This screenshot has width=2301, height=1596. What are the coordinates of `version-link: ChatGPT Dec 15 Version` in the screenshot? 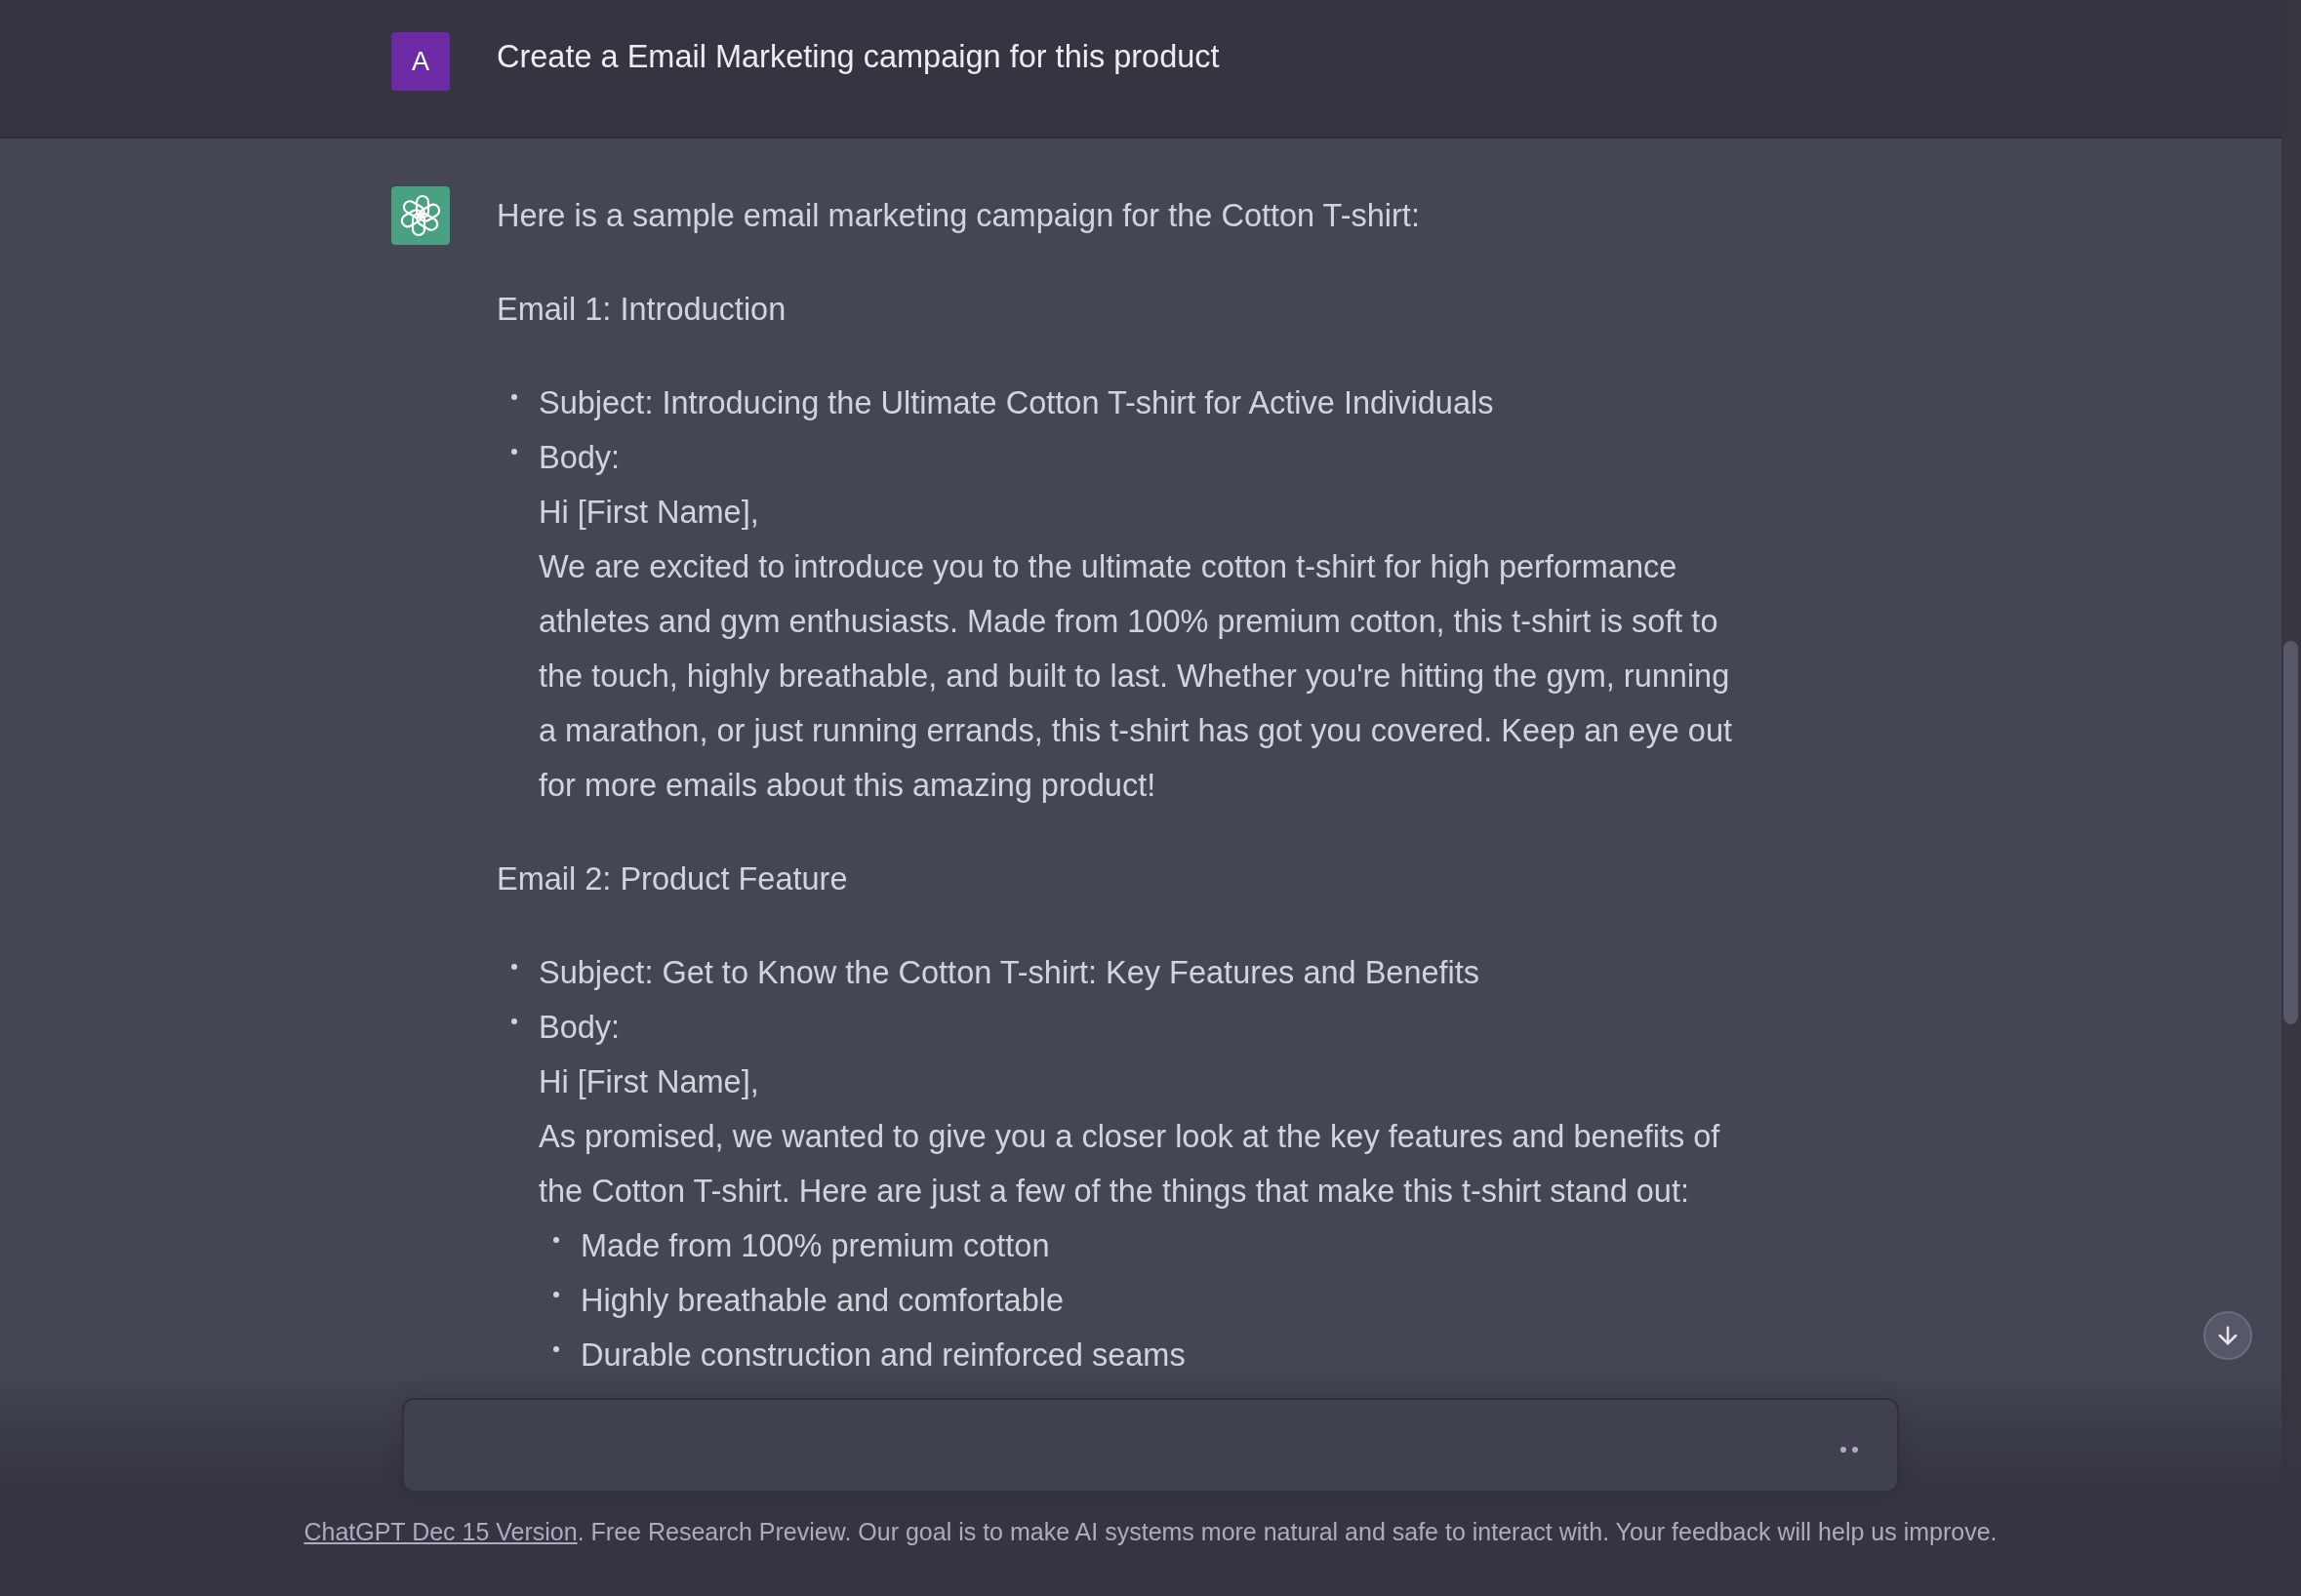 It's located at (440, 1531).